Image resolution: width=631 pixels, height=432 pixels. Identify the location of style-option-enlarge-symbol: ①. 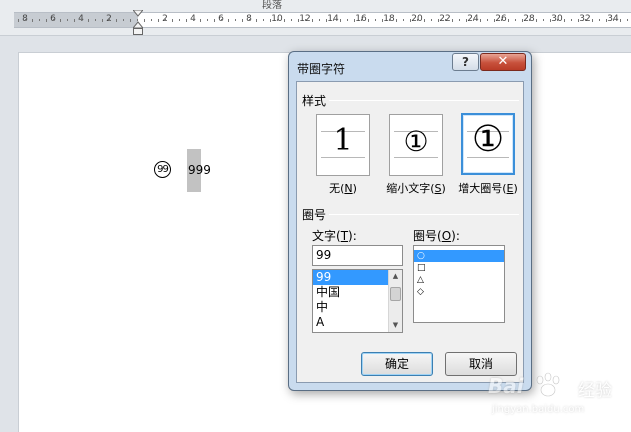
(488, 144).